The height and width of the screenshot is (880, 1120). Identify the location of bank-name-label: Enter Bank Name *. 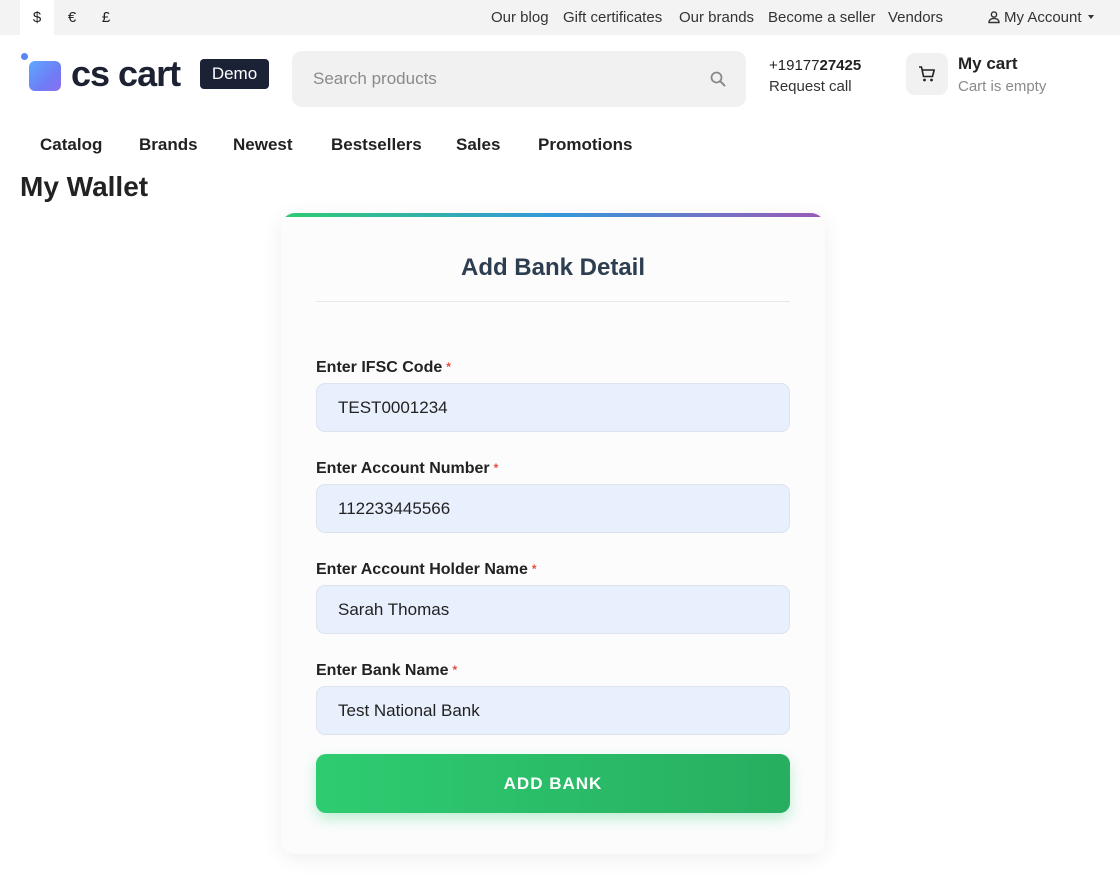
(386, 670).